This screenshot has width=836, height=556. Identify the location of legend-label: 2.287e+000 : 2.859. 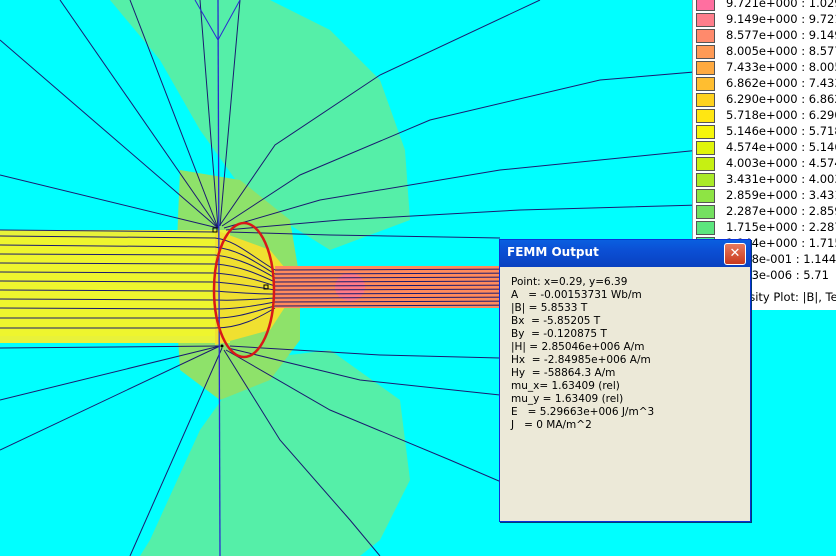
(781, 211).